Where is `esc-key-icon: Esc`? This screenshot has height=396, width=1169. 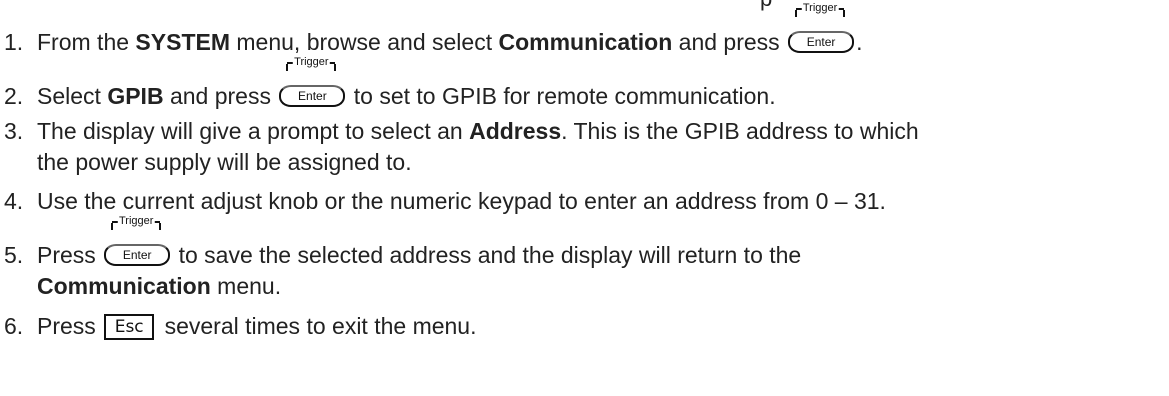 esc-key-icon: Esc is located at coordinates (129, 327).